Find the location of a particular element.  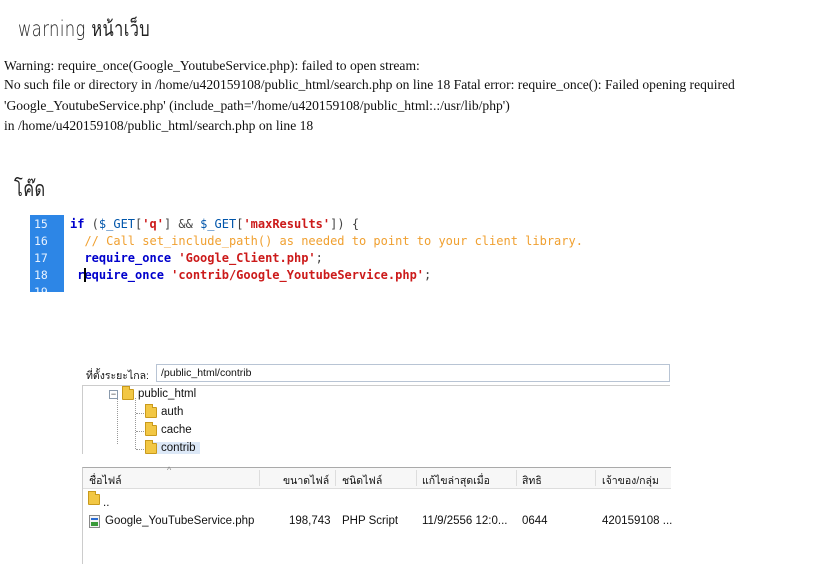

tree-item-contrib: contrib is located at coordinates (172, 446).